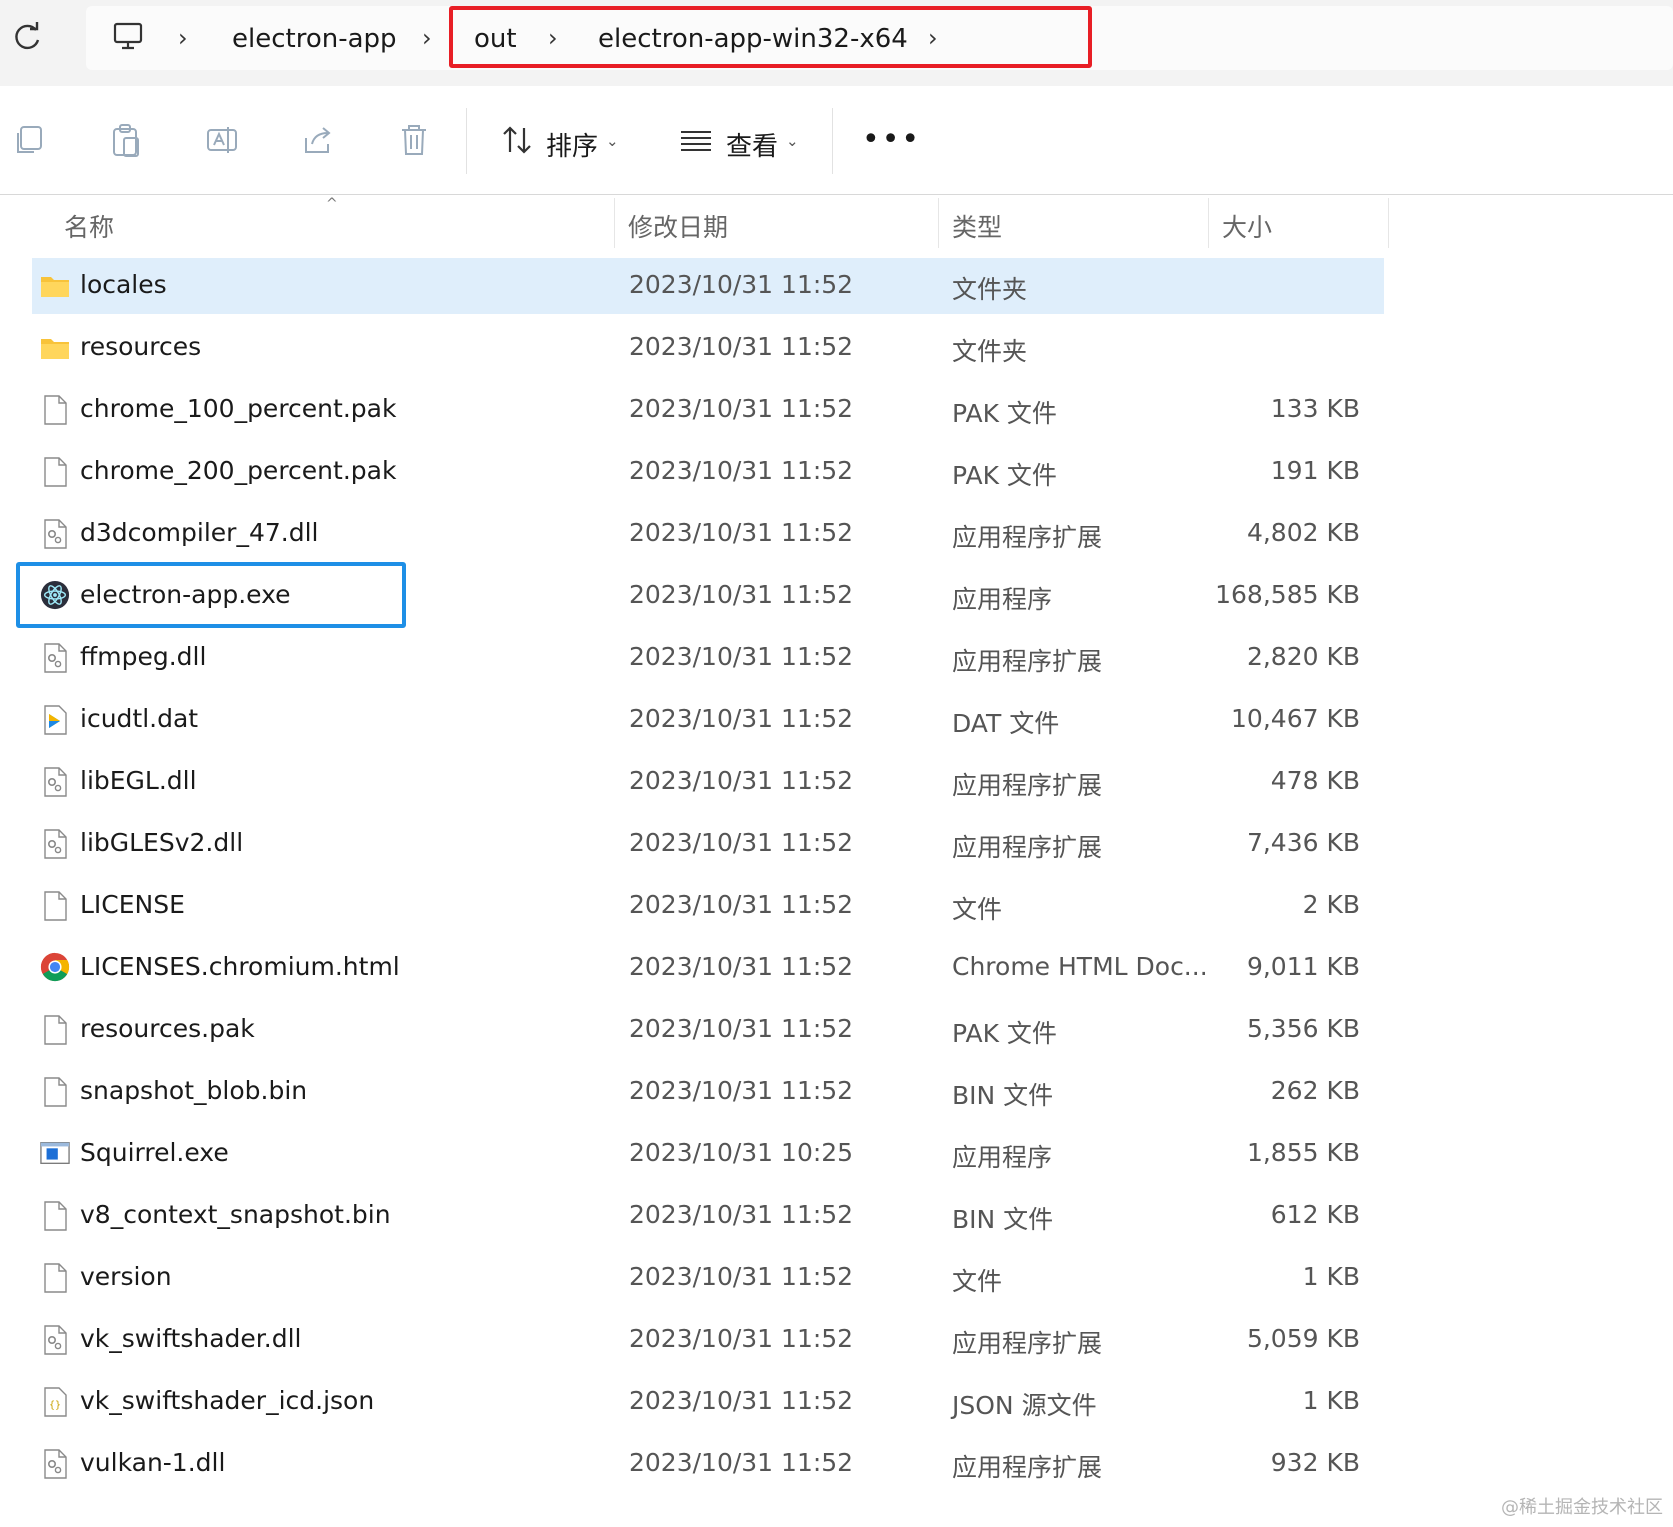  What do you see at coordinates (517, 140) in the screenshot?
I see `sort-icon` at bounding box center [517, 140].